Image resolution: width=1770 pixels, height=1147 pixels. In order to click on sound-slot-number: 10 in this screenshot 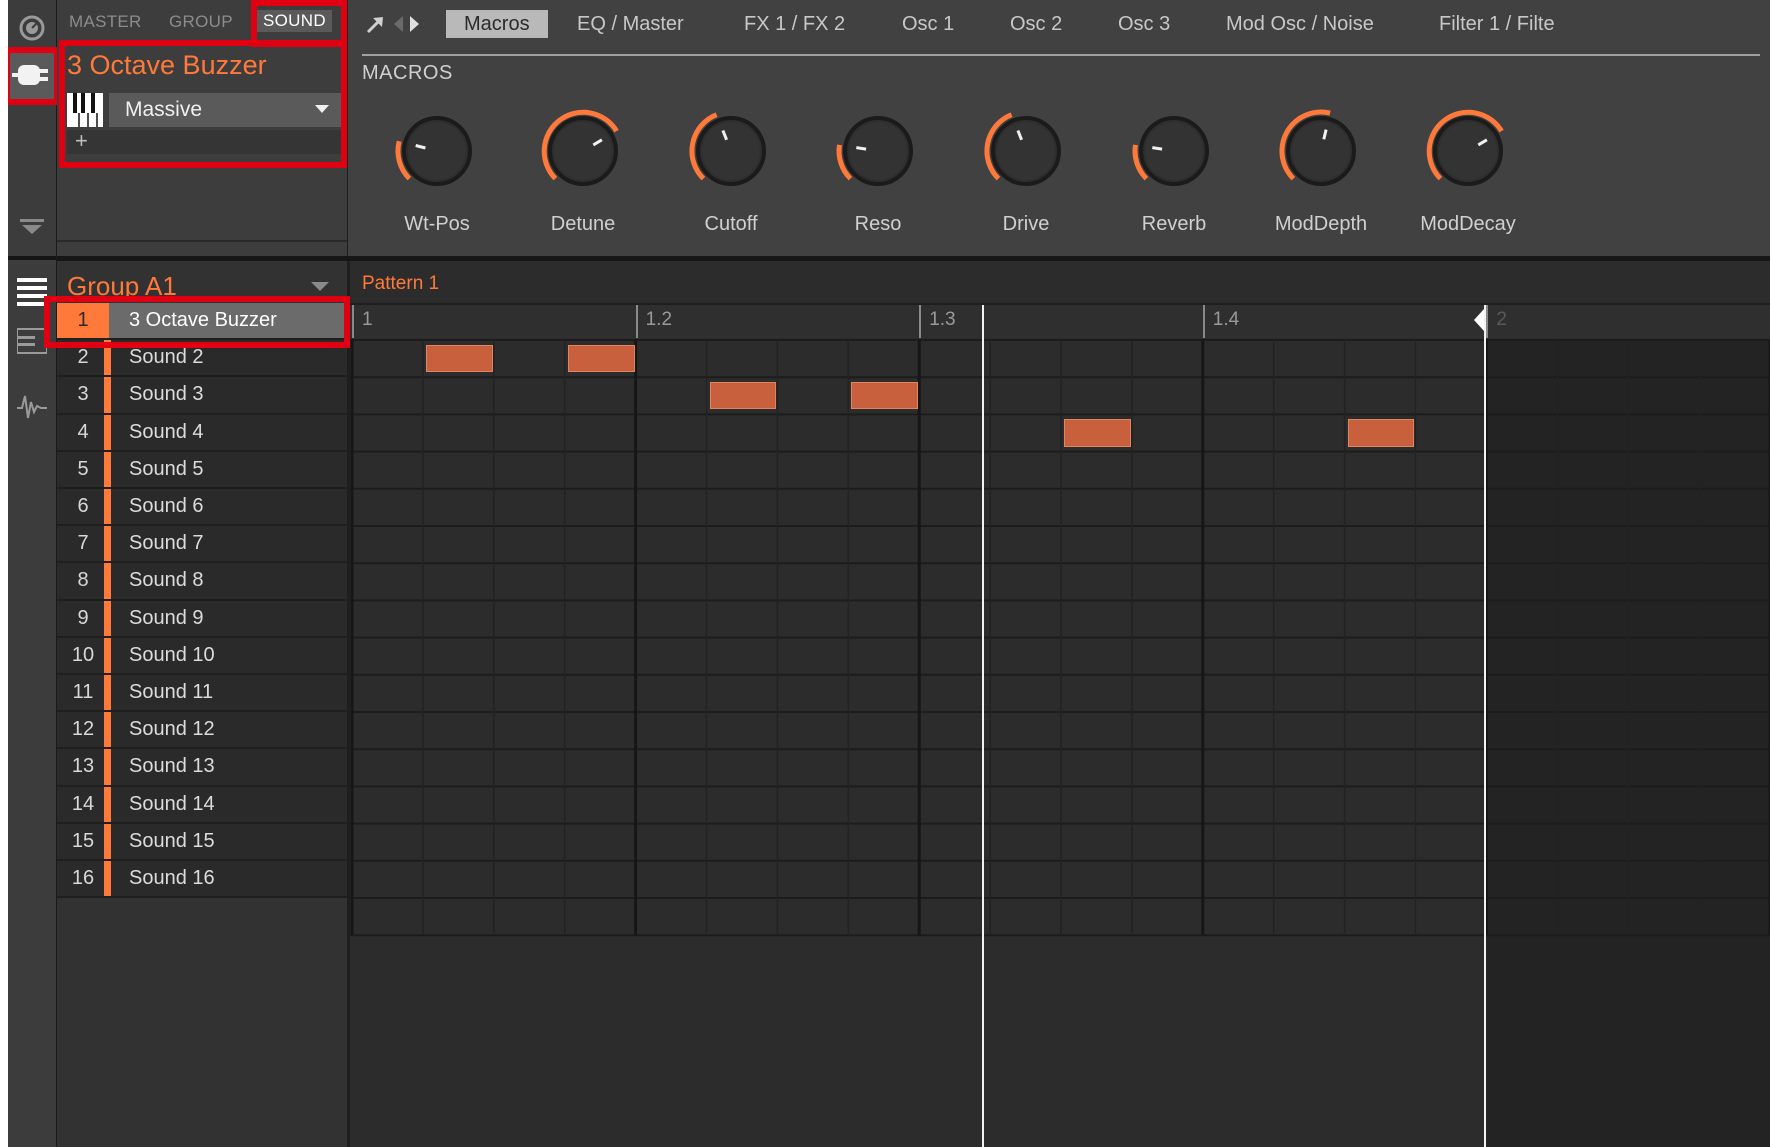, I will do `click(83, 654)`.